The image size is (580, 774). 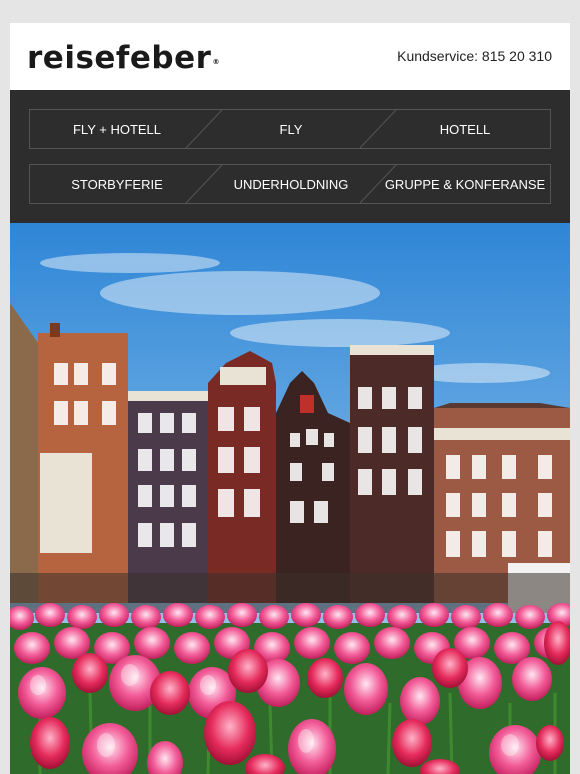 I want to click on nav-underholdning: UNDERHOLDNING, so click(x=291, y=184).